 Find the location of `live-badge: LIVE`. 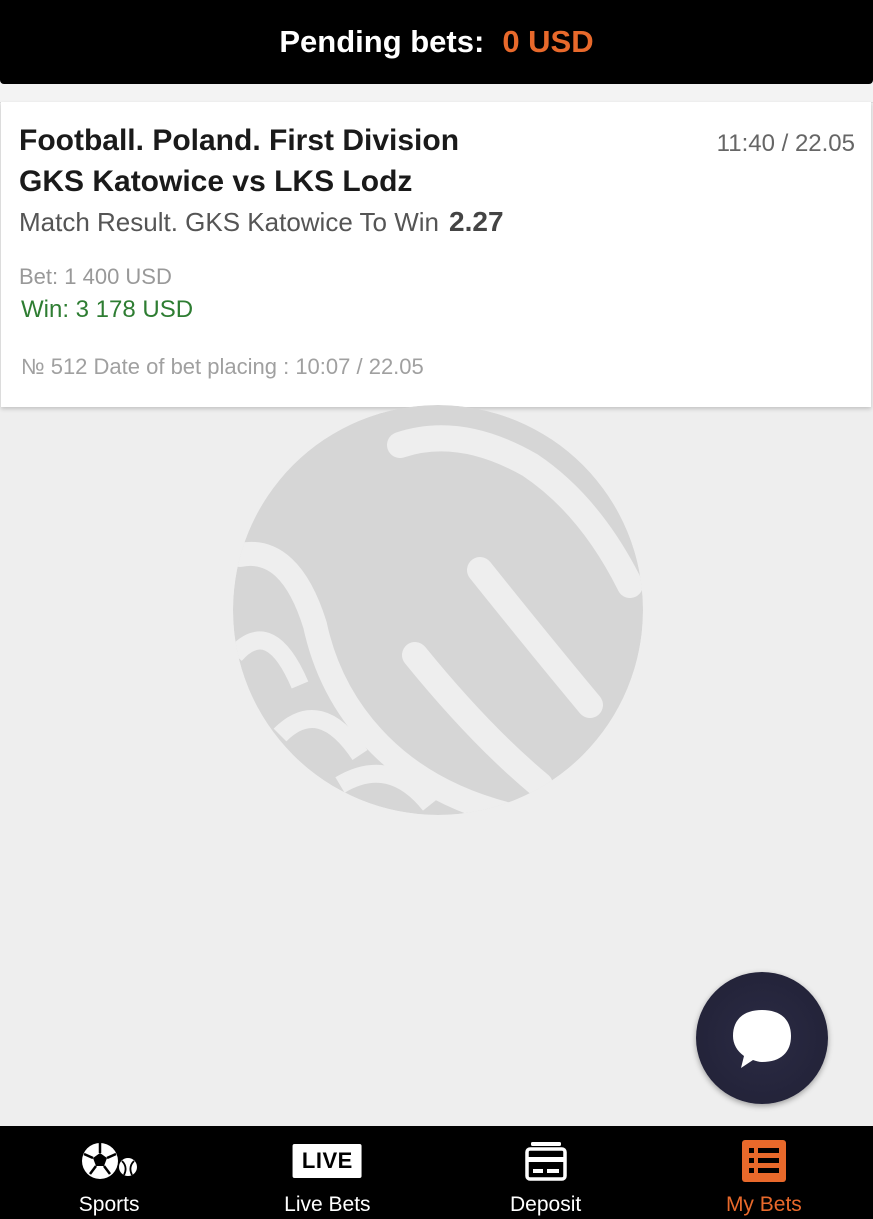

live-badge: LIVE is located at coordinates (327, 1161).